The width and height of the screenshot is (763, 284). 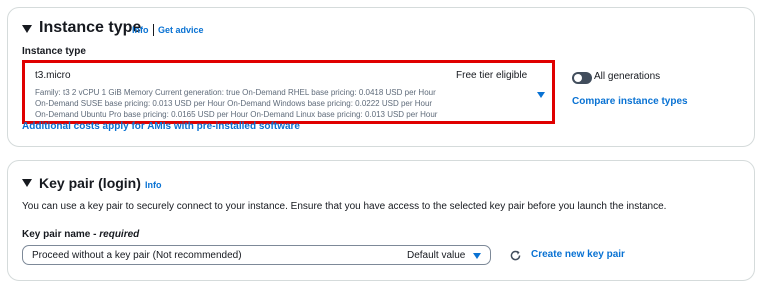 I want to click on key-pair-heading: Key pair (login), so click(x=90, y=183).